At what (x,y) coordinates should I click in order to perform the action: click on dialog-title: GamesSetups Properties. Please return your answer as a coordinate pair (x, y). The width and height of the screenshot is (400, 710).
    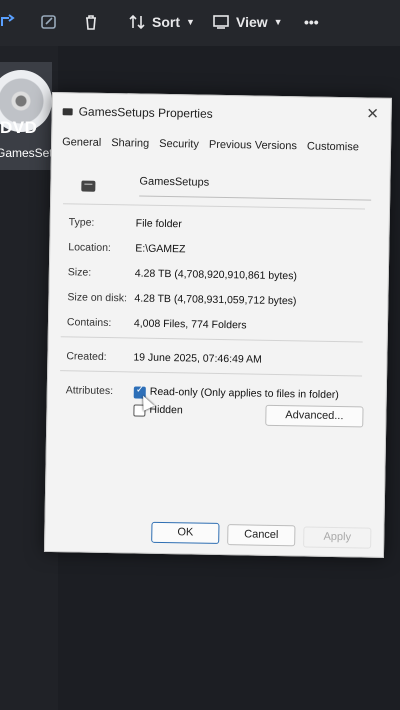
    Looking at the image, I should click on (145, 112).